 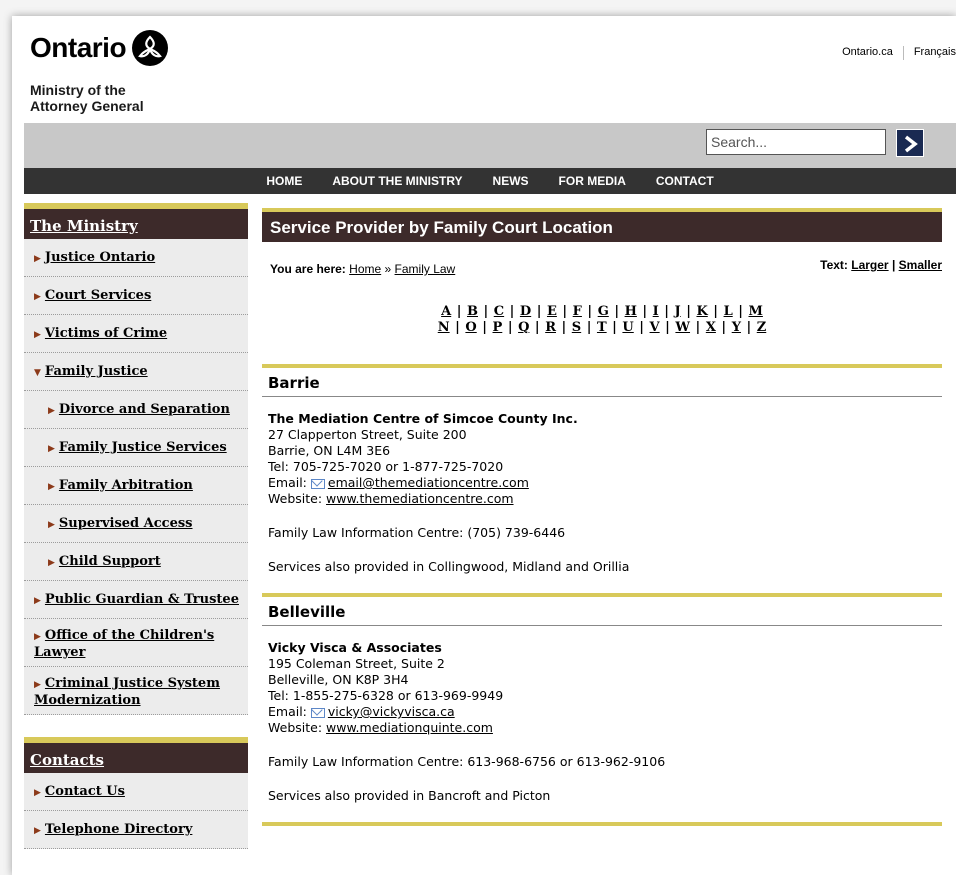 What do you see at coordinates (470, 327) in the screenshot?
I see `alpha-link-o: O` at bounding box center [470, 327].